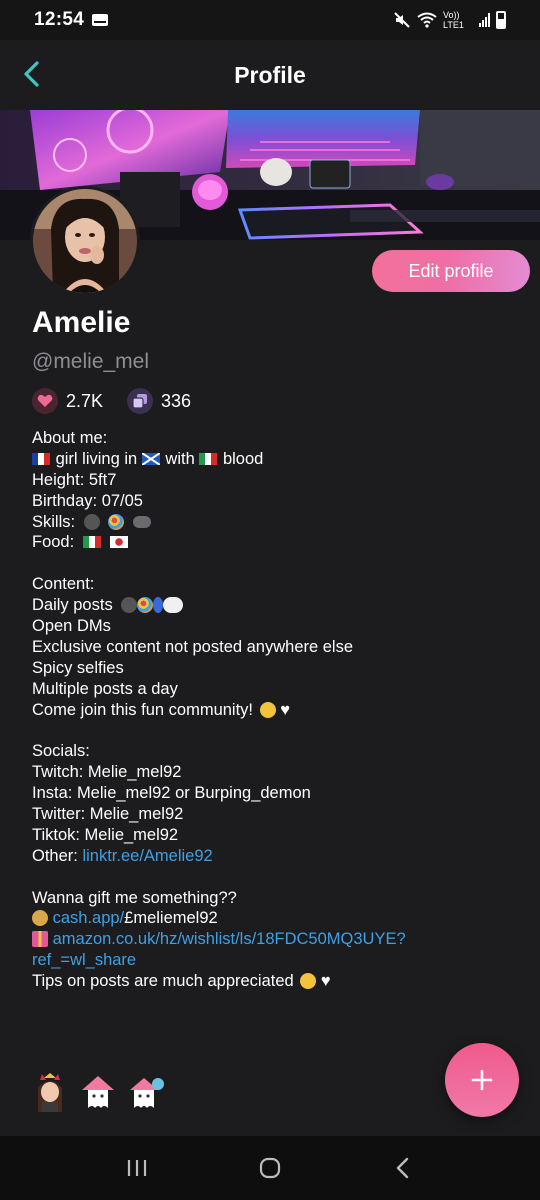 This screenshot has height=1200, width=540. I want to click on cashapp-handle: £meliemel92, so click(171, 918).